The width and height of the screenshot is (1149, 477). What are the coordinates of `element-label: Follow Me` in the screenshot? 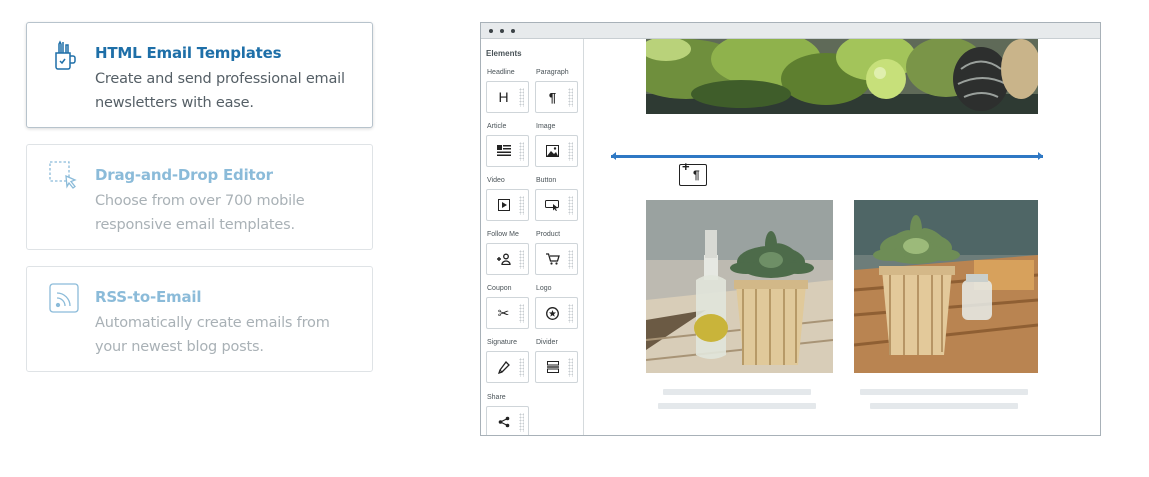 It's located at (503, 234).